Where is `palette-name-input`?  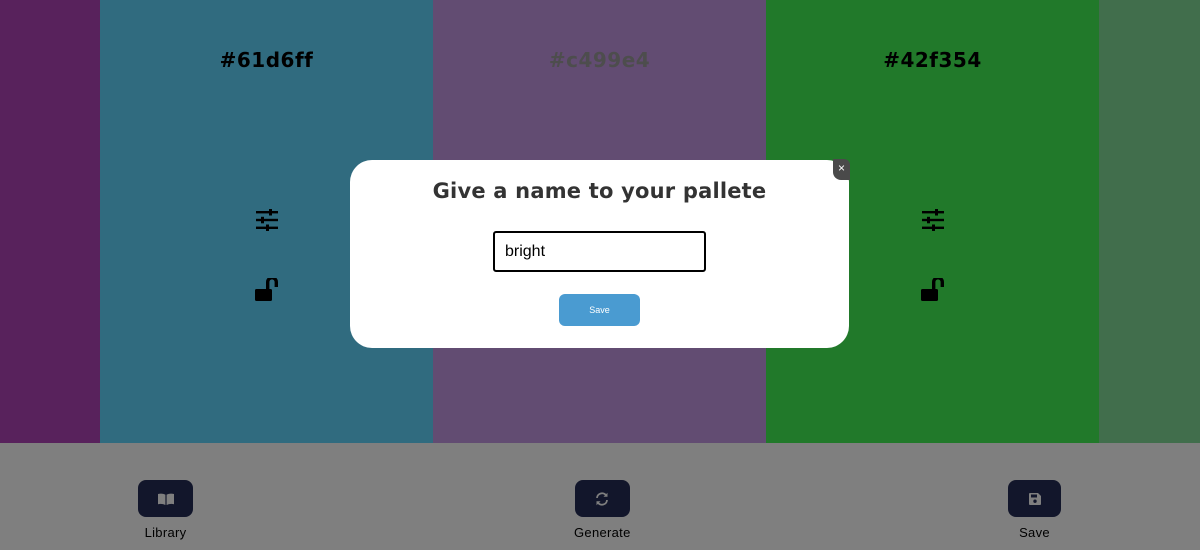 palette-name-input is located at coordinates (599, 251).